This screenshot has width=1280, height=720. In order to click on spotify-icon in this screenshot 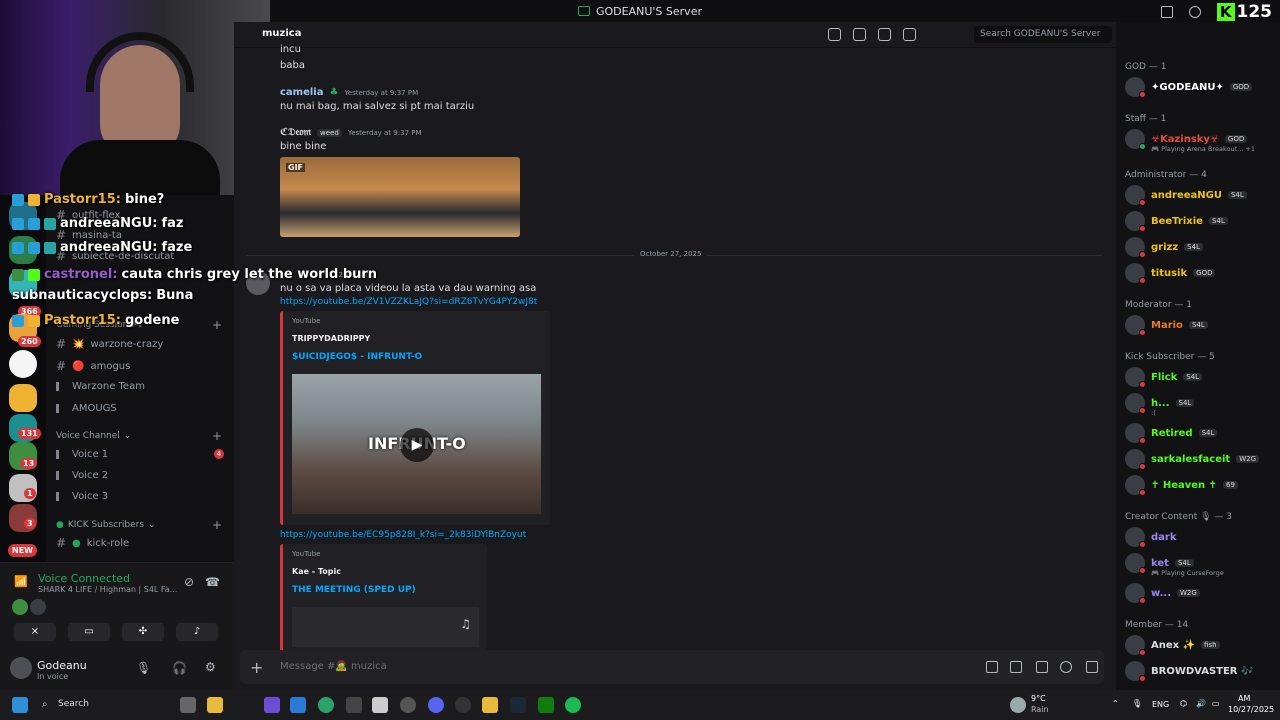, I will do `click(573, 705)`.